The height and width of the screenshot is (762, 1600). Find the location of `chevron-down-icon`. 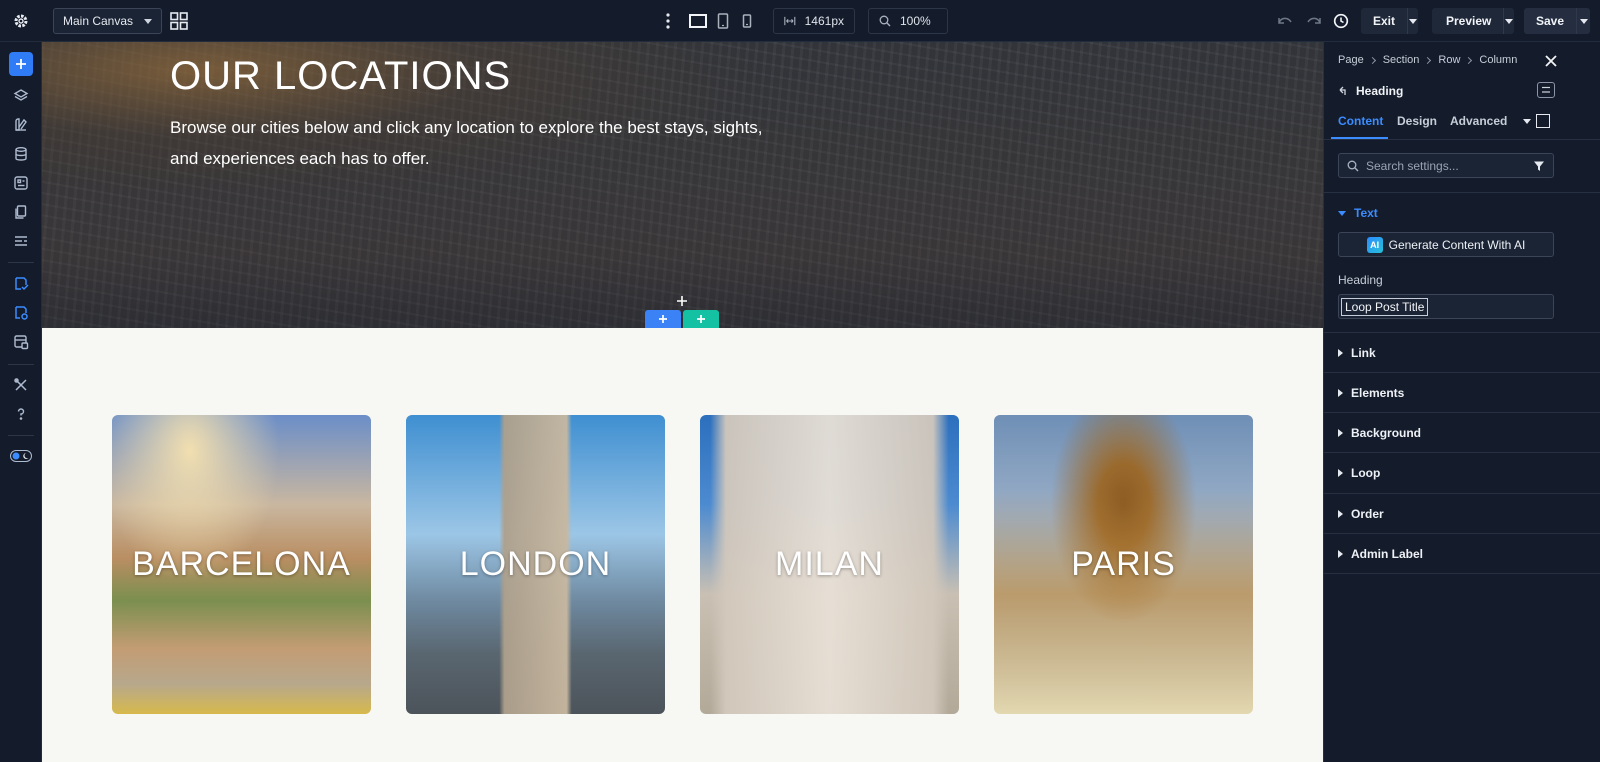

chevron-down-icon is located at coordinates (1342, 213).